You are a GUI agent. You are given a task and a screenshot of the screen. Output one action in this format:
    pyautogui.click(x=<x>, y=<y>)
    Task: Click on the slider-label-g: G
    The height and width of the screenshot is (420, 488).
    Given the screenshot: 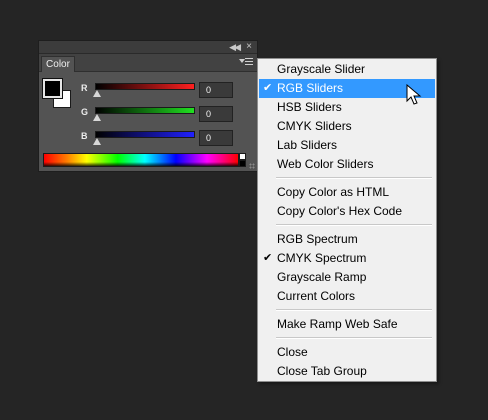 What is the action you would take?
    pyautogui.click(x=85, y=112)
    